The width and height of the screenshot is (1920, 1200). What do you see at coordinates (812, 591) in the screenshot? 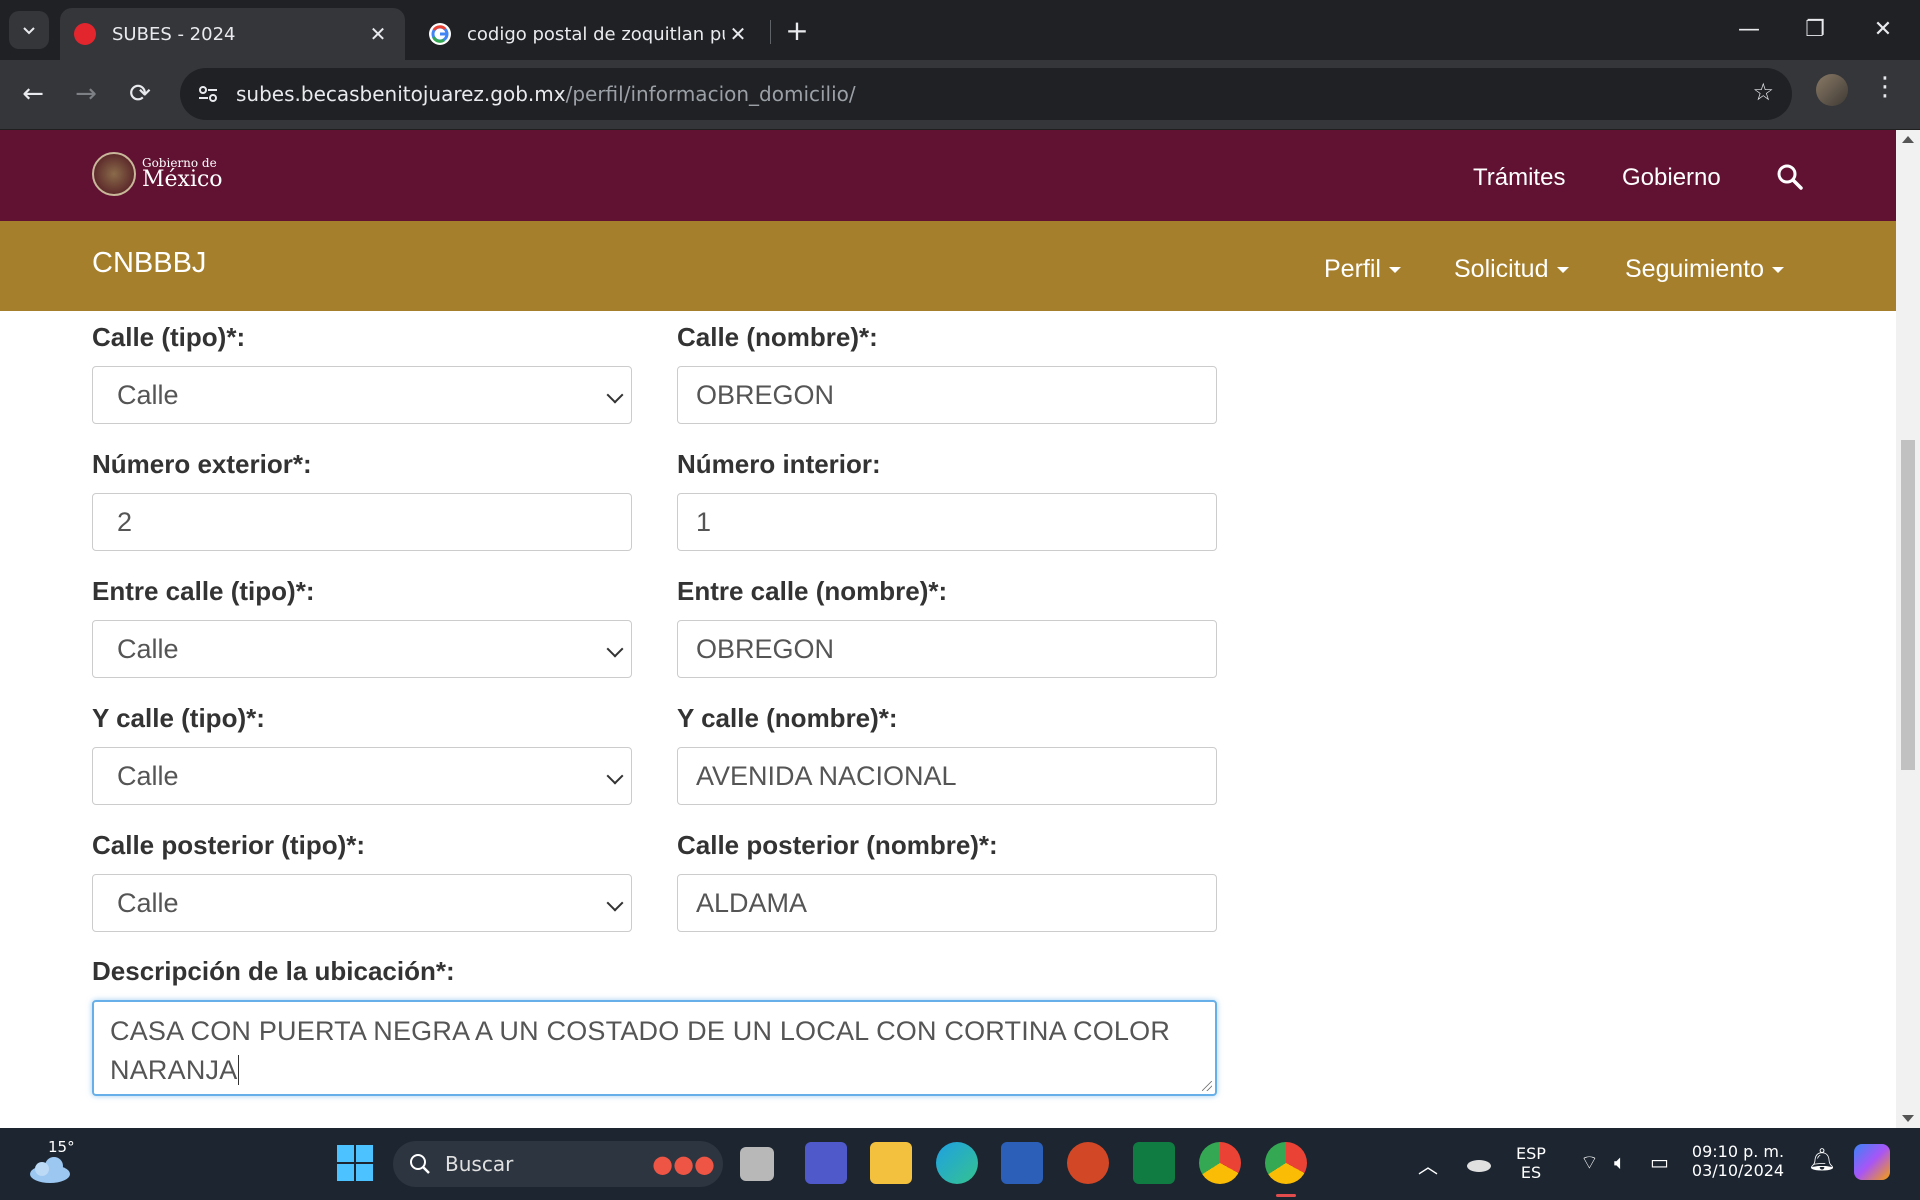
I see `entre-calle-nombre-label: Entre calle (nombre)*:` at bounding box center [812, 591].